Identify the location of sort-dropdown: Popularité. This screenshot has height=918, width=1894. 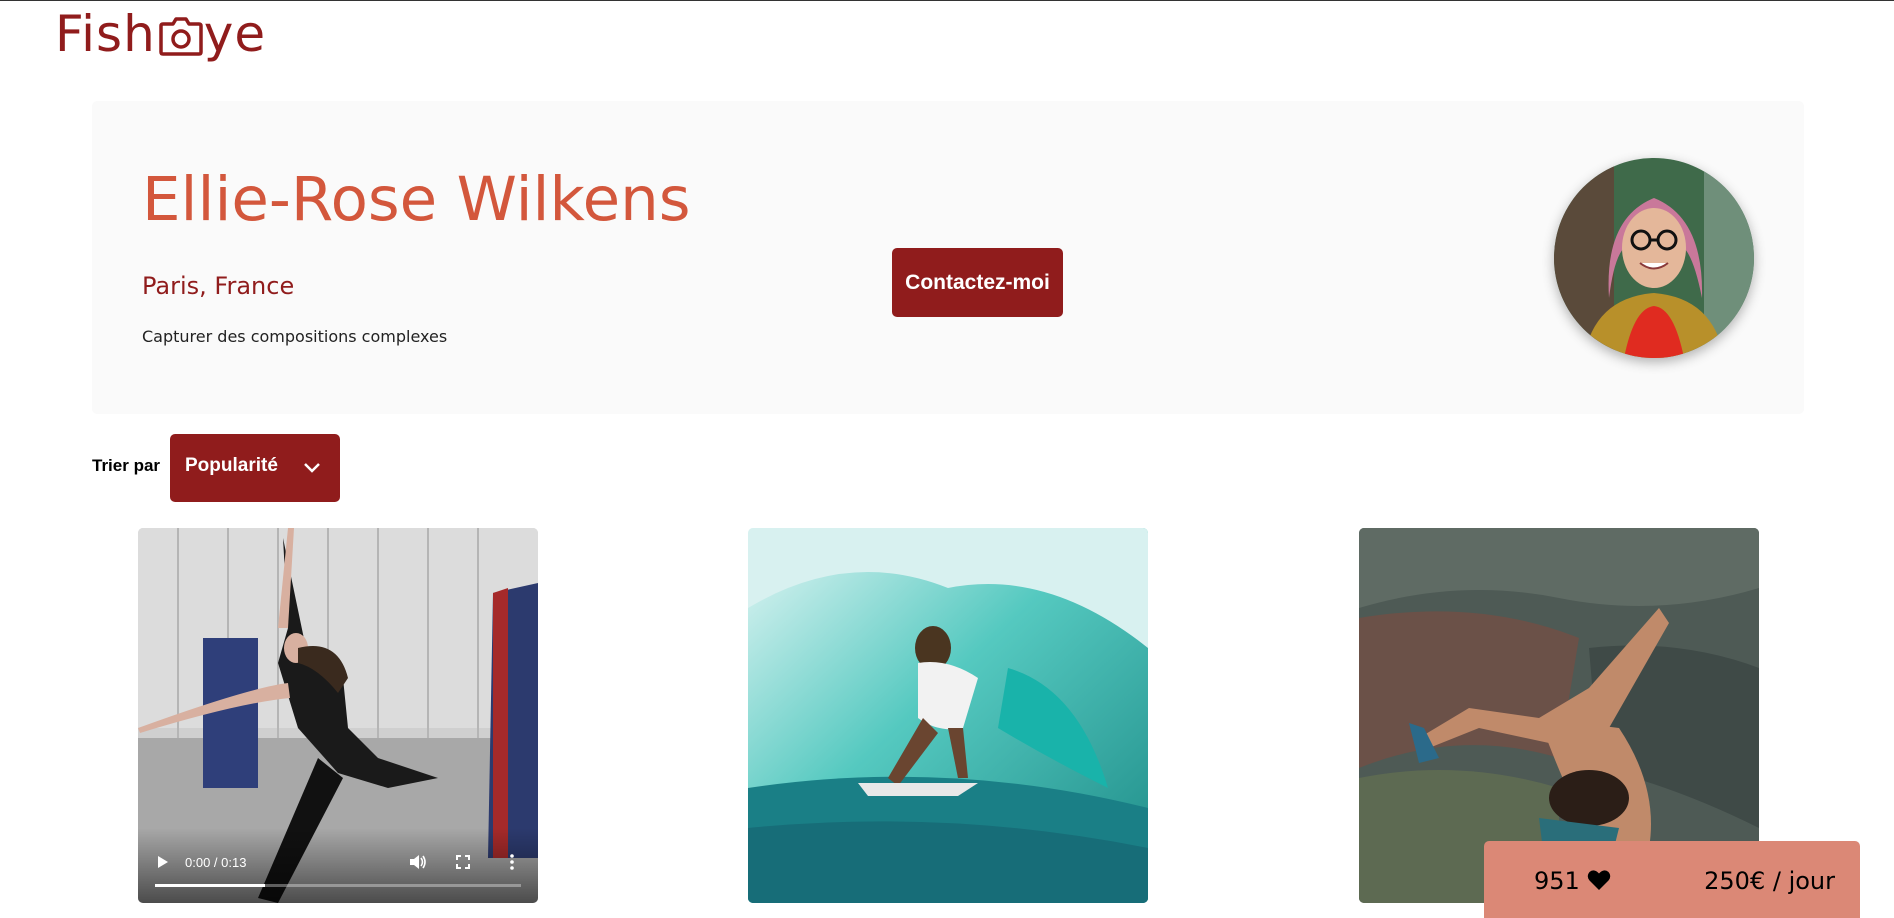
(255, 468).